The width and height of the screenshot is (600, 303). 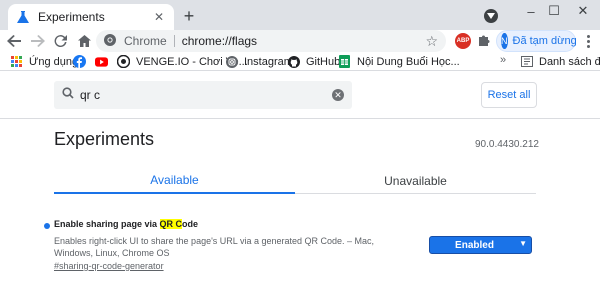 What do you see at coordinates (231, 61) in the screenshot?
I see `instagram-icon` at bounding box center [231, 61].